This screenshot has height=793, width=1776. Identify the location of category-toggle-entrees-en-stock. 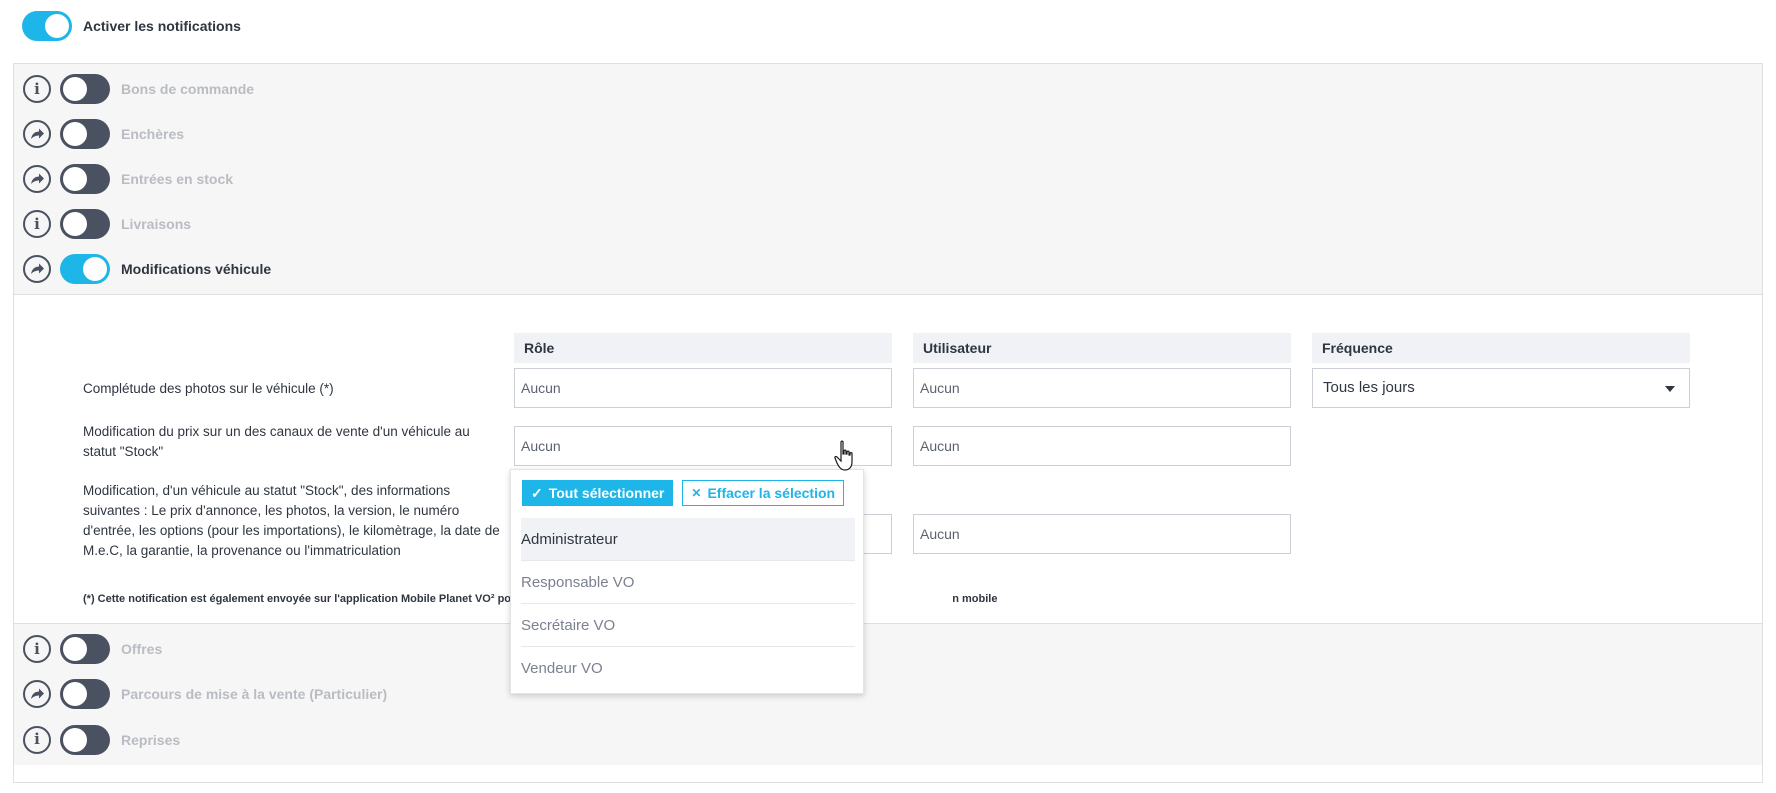
(85, 179).